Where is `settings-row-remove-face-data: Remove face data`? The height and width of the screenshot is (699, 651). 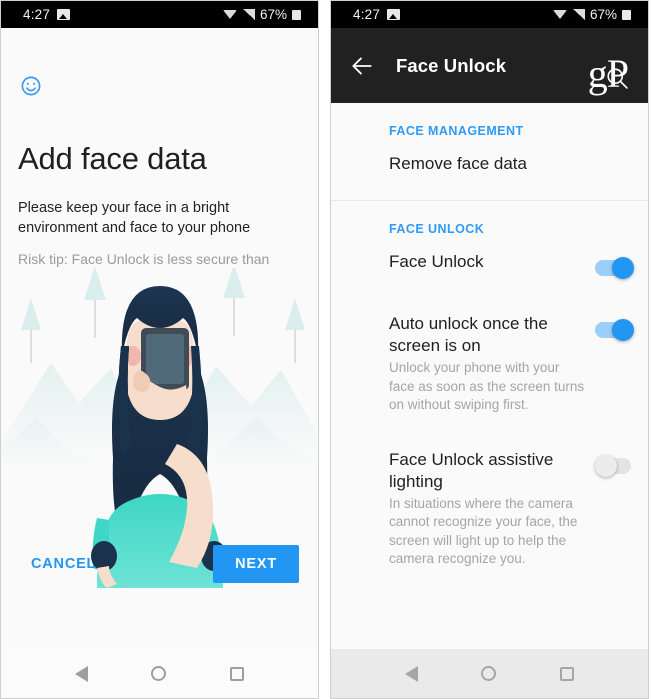 settings-row-remove-face-data: Remove face data is located at coordinates (489, 166).